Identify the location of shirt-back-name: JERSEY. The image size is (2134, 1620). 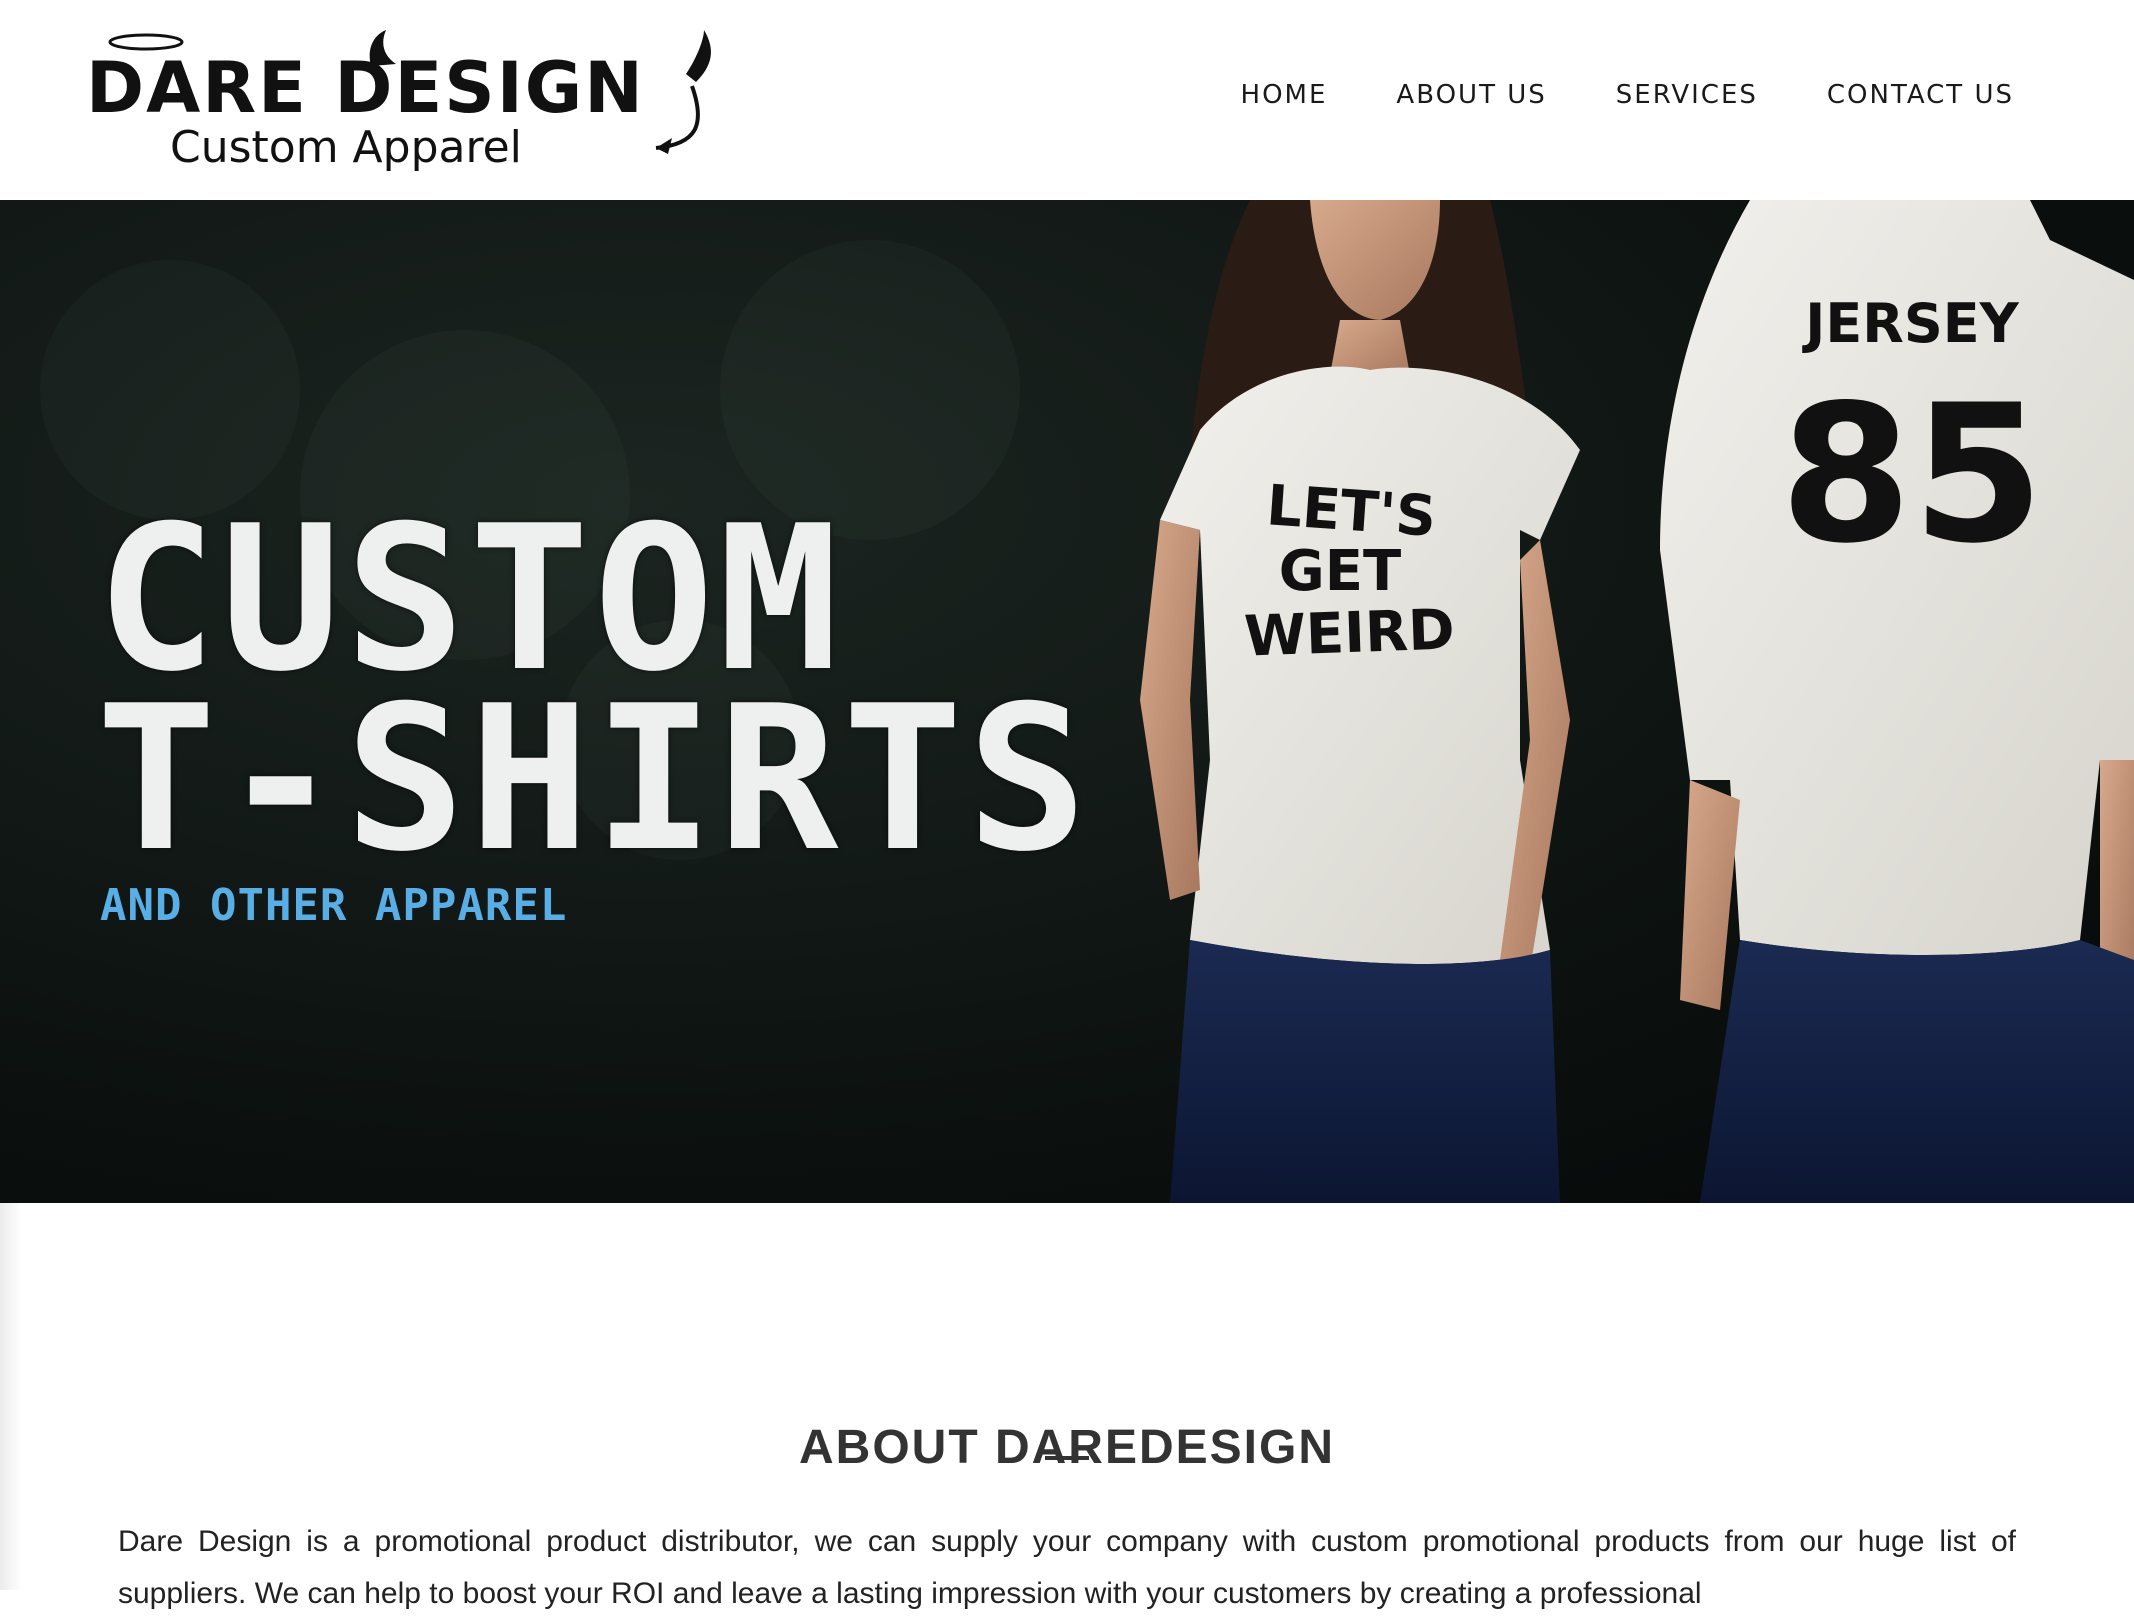
(1910, 323).